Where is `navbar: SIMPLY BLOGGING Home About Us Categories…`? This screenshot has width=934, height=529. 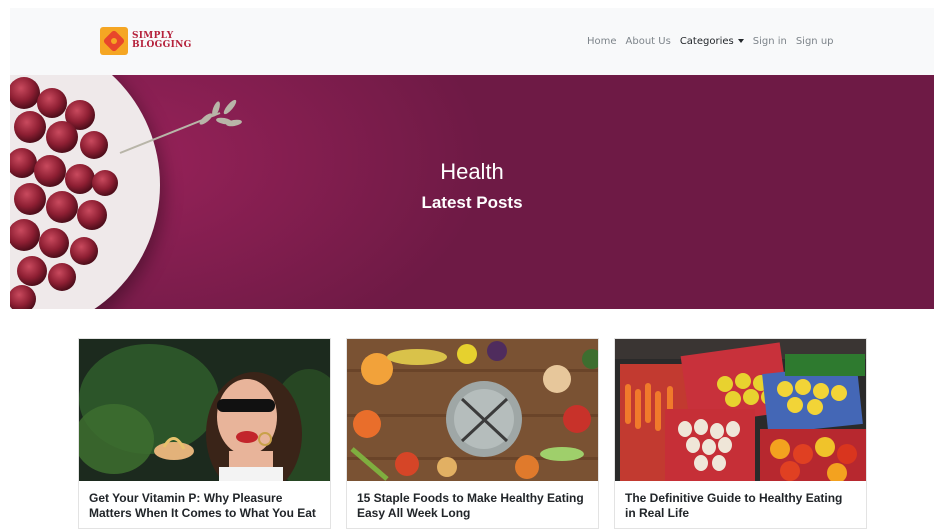
navbar: SIMPLY BLOGGING Home About Us Categories… is located at coordinates (472, 41).